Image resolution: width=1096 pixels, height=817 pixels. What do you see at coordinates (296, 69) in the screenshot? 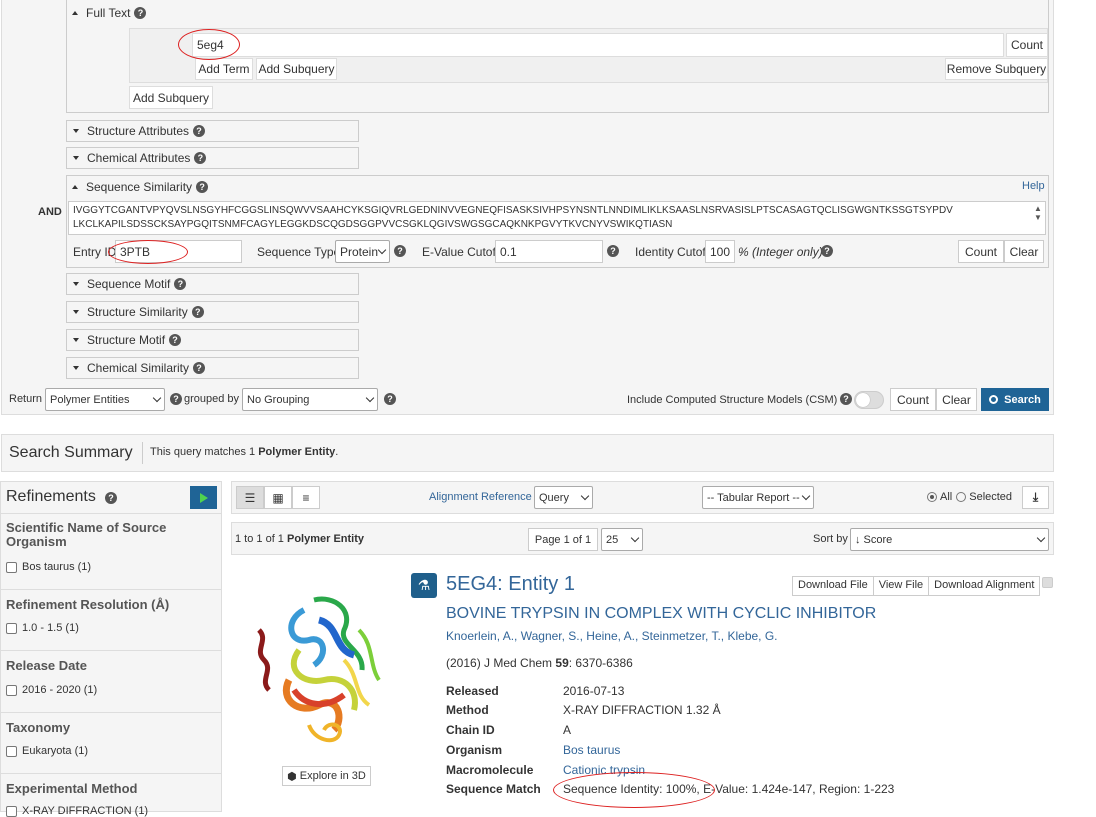
I see `add-subquery-inner-button: Add Subquery` at bounding box center [296, 69].